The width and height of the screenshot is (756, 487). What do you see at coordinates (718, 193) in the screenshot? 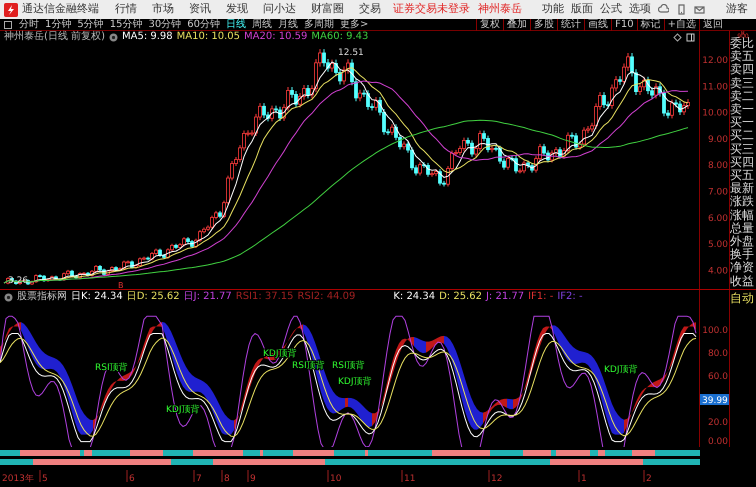
I see `price-axis-label: 7.00` at bounding box center [718, 193].